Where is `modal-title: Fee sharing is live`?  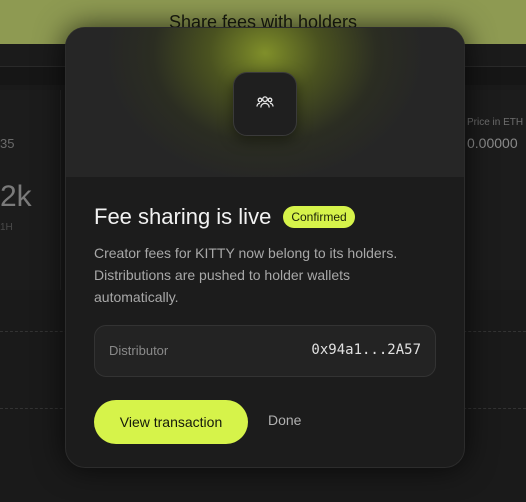 modal-title: Fee sharing is live is located at coordinates (183, 216).